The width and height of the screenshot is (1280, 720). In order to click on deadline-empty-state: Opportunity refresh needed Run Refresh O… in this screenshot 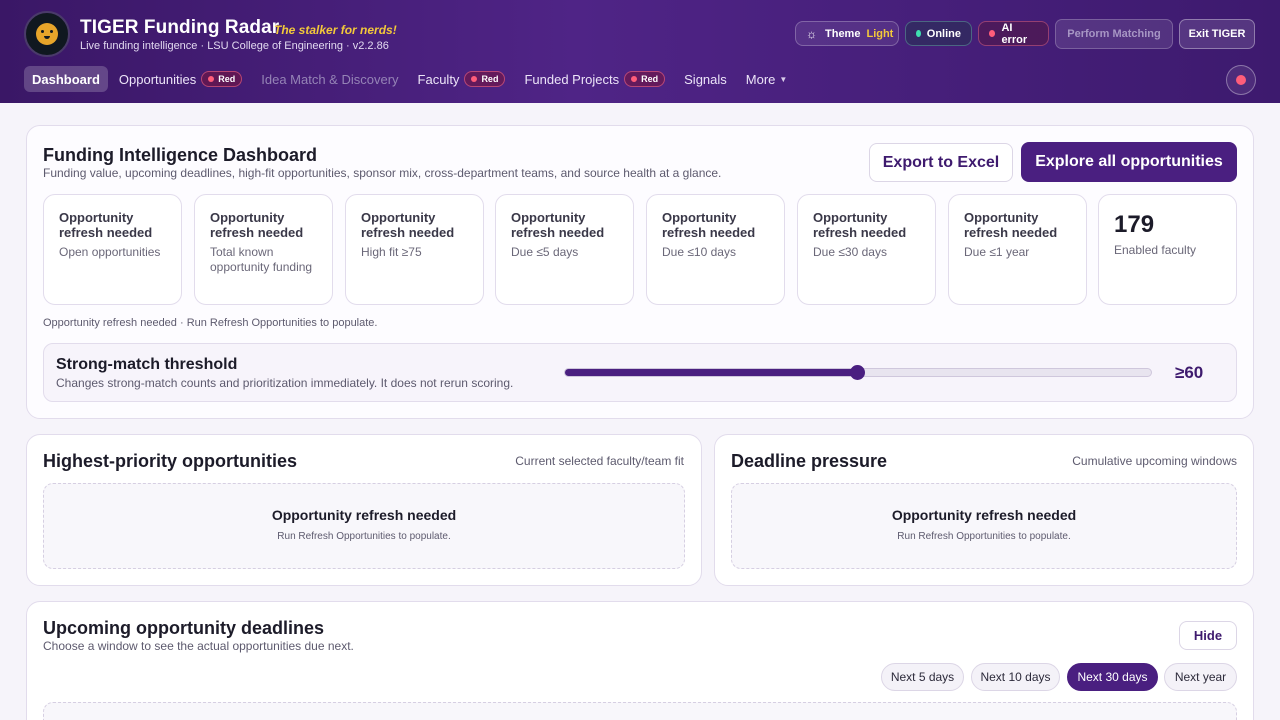, I will do `click(984, 526)`.